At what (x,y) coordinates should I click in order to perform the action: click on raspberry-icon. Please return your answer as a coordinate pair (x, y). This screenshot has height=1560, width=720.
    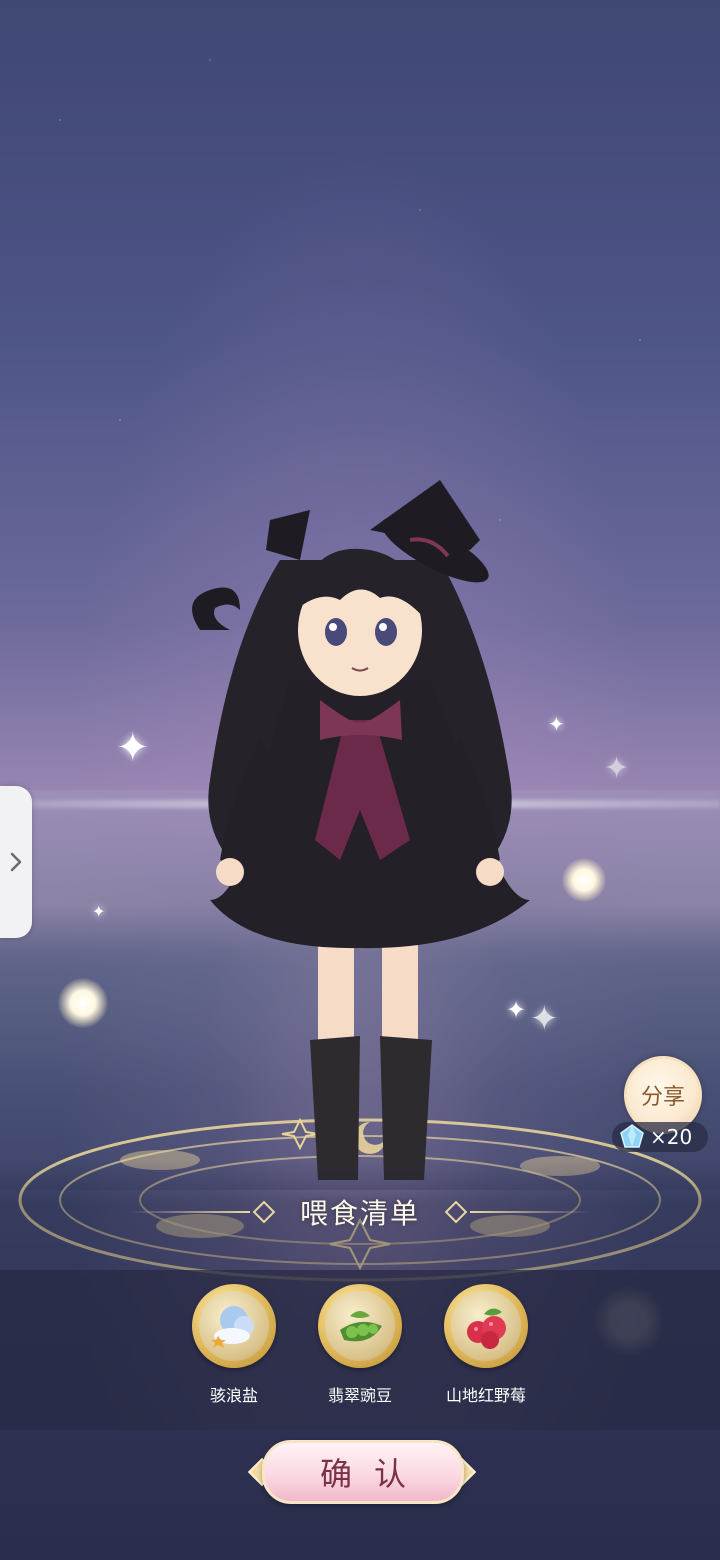
    Looking at the image, I should click on (486, 1328).